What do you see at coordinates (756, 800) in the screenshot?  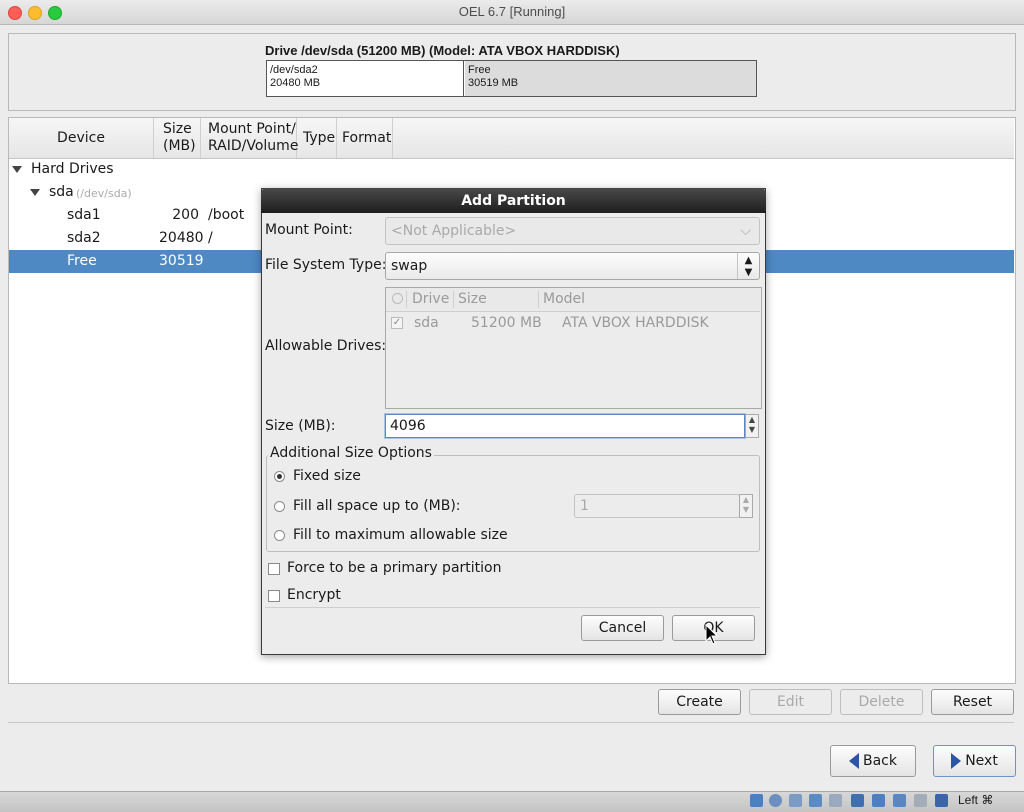 I see `hard-disk-icon` at bounding box center [756, 800].